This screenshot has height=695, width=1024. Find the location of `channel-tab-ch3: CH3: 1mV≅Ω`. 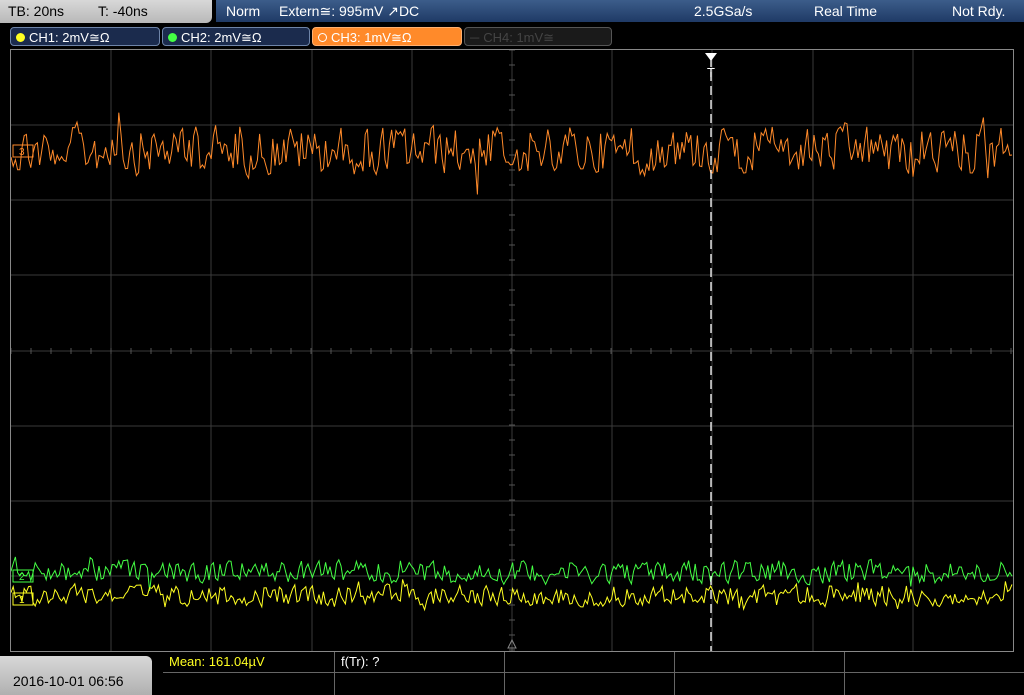

channel-tab-ch3: CH3: 1mV≅Ω is located at coordinates (387, 36).